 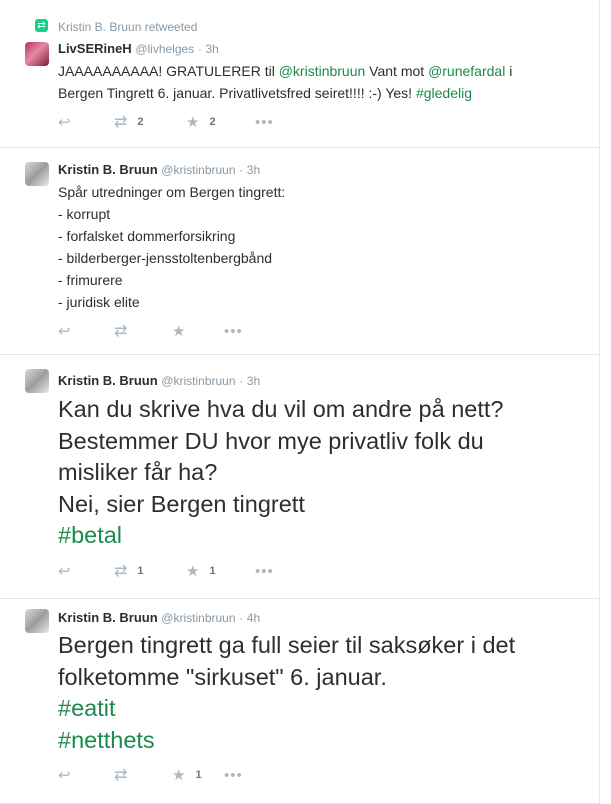 I want to click on retweet-context: ⇄ Kristin B. Bruun retweeted, so click(x=116, y=26).